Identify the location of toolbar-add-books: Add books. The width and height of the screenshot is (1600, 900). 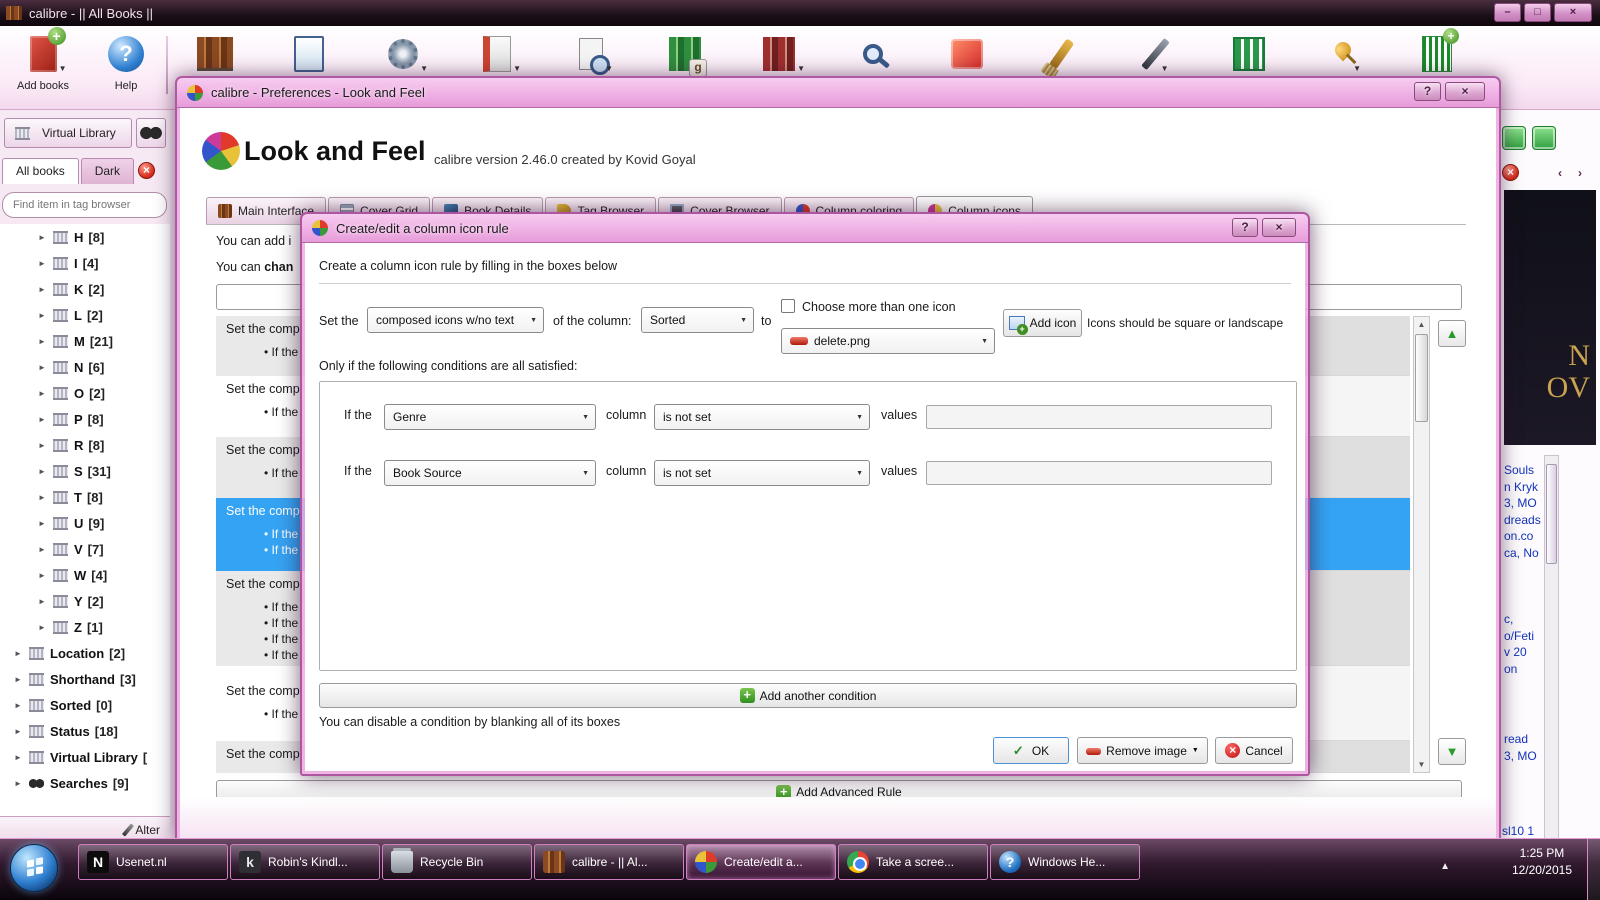
(43, 67).